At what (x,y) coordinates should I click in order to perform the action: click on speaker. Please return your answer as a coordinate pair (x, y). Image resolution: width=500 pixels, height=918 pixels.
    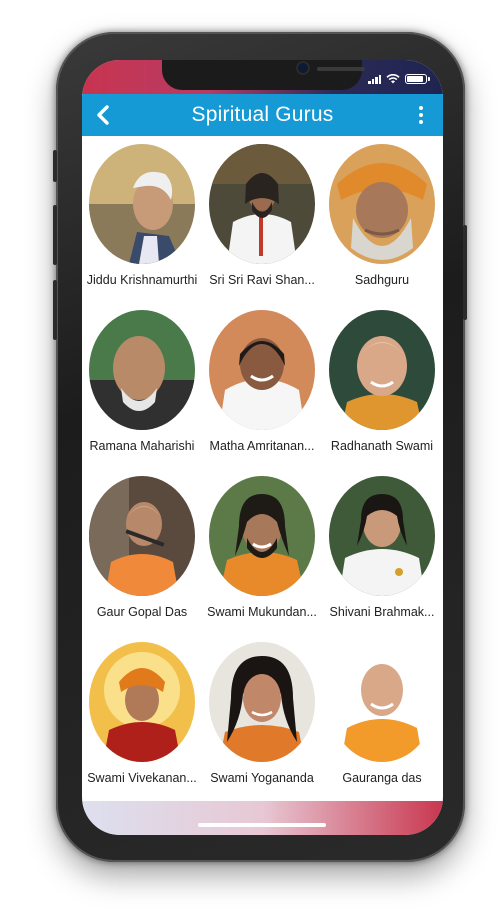
    Looking at the image, I should click on (341, 69).